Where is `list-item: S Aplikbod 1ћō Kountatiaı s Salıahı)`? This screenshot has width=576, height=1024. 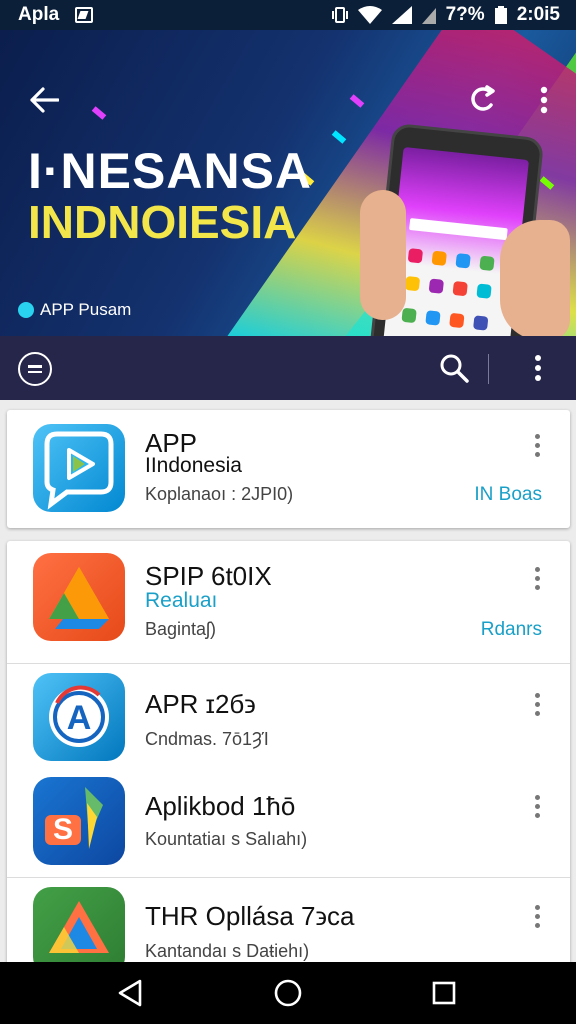
list-item: S Aplikbod 1ћō Kountatiaı s Salıahı) is located at coordinates (288, 825).